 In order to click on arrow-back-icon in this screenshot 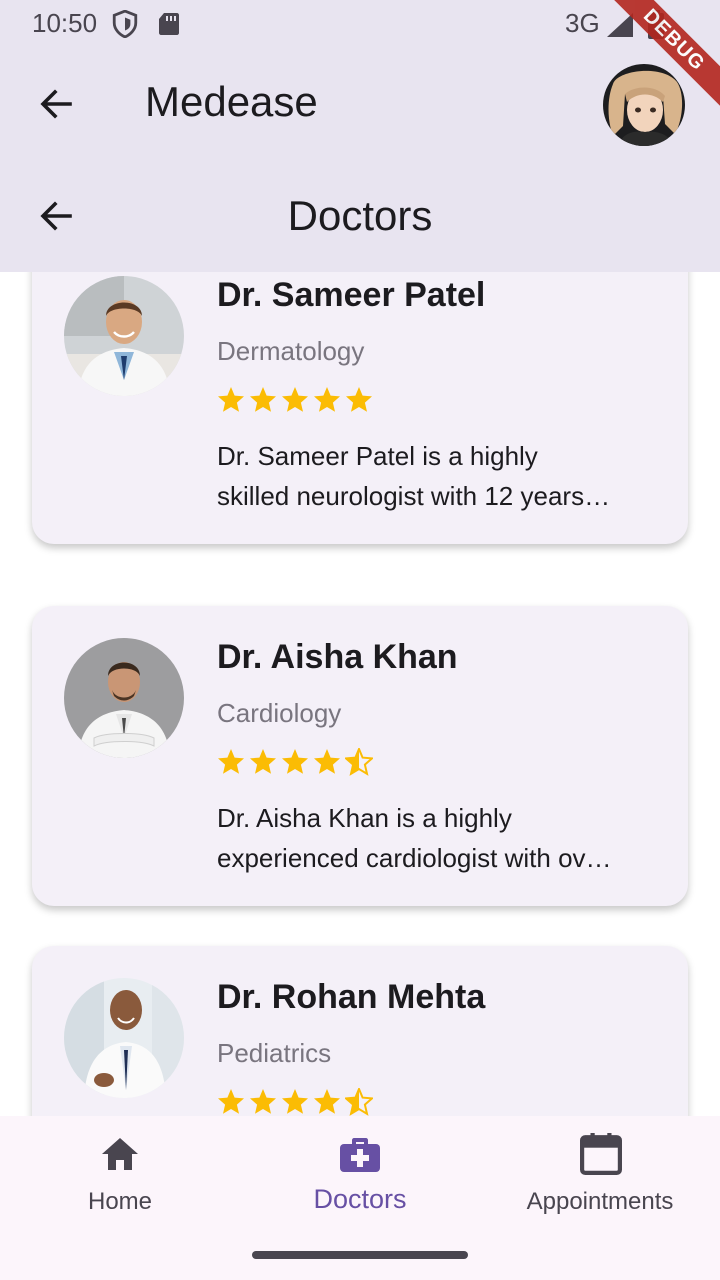, I will do `click(56, 104)`.